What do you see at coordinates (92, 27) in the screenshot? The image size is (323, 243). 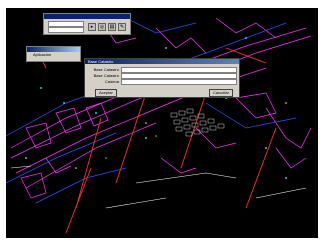 I see `select-tool-icon: ▸` at bounding box center [92, 27].